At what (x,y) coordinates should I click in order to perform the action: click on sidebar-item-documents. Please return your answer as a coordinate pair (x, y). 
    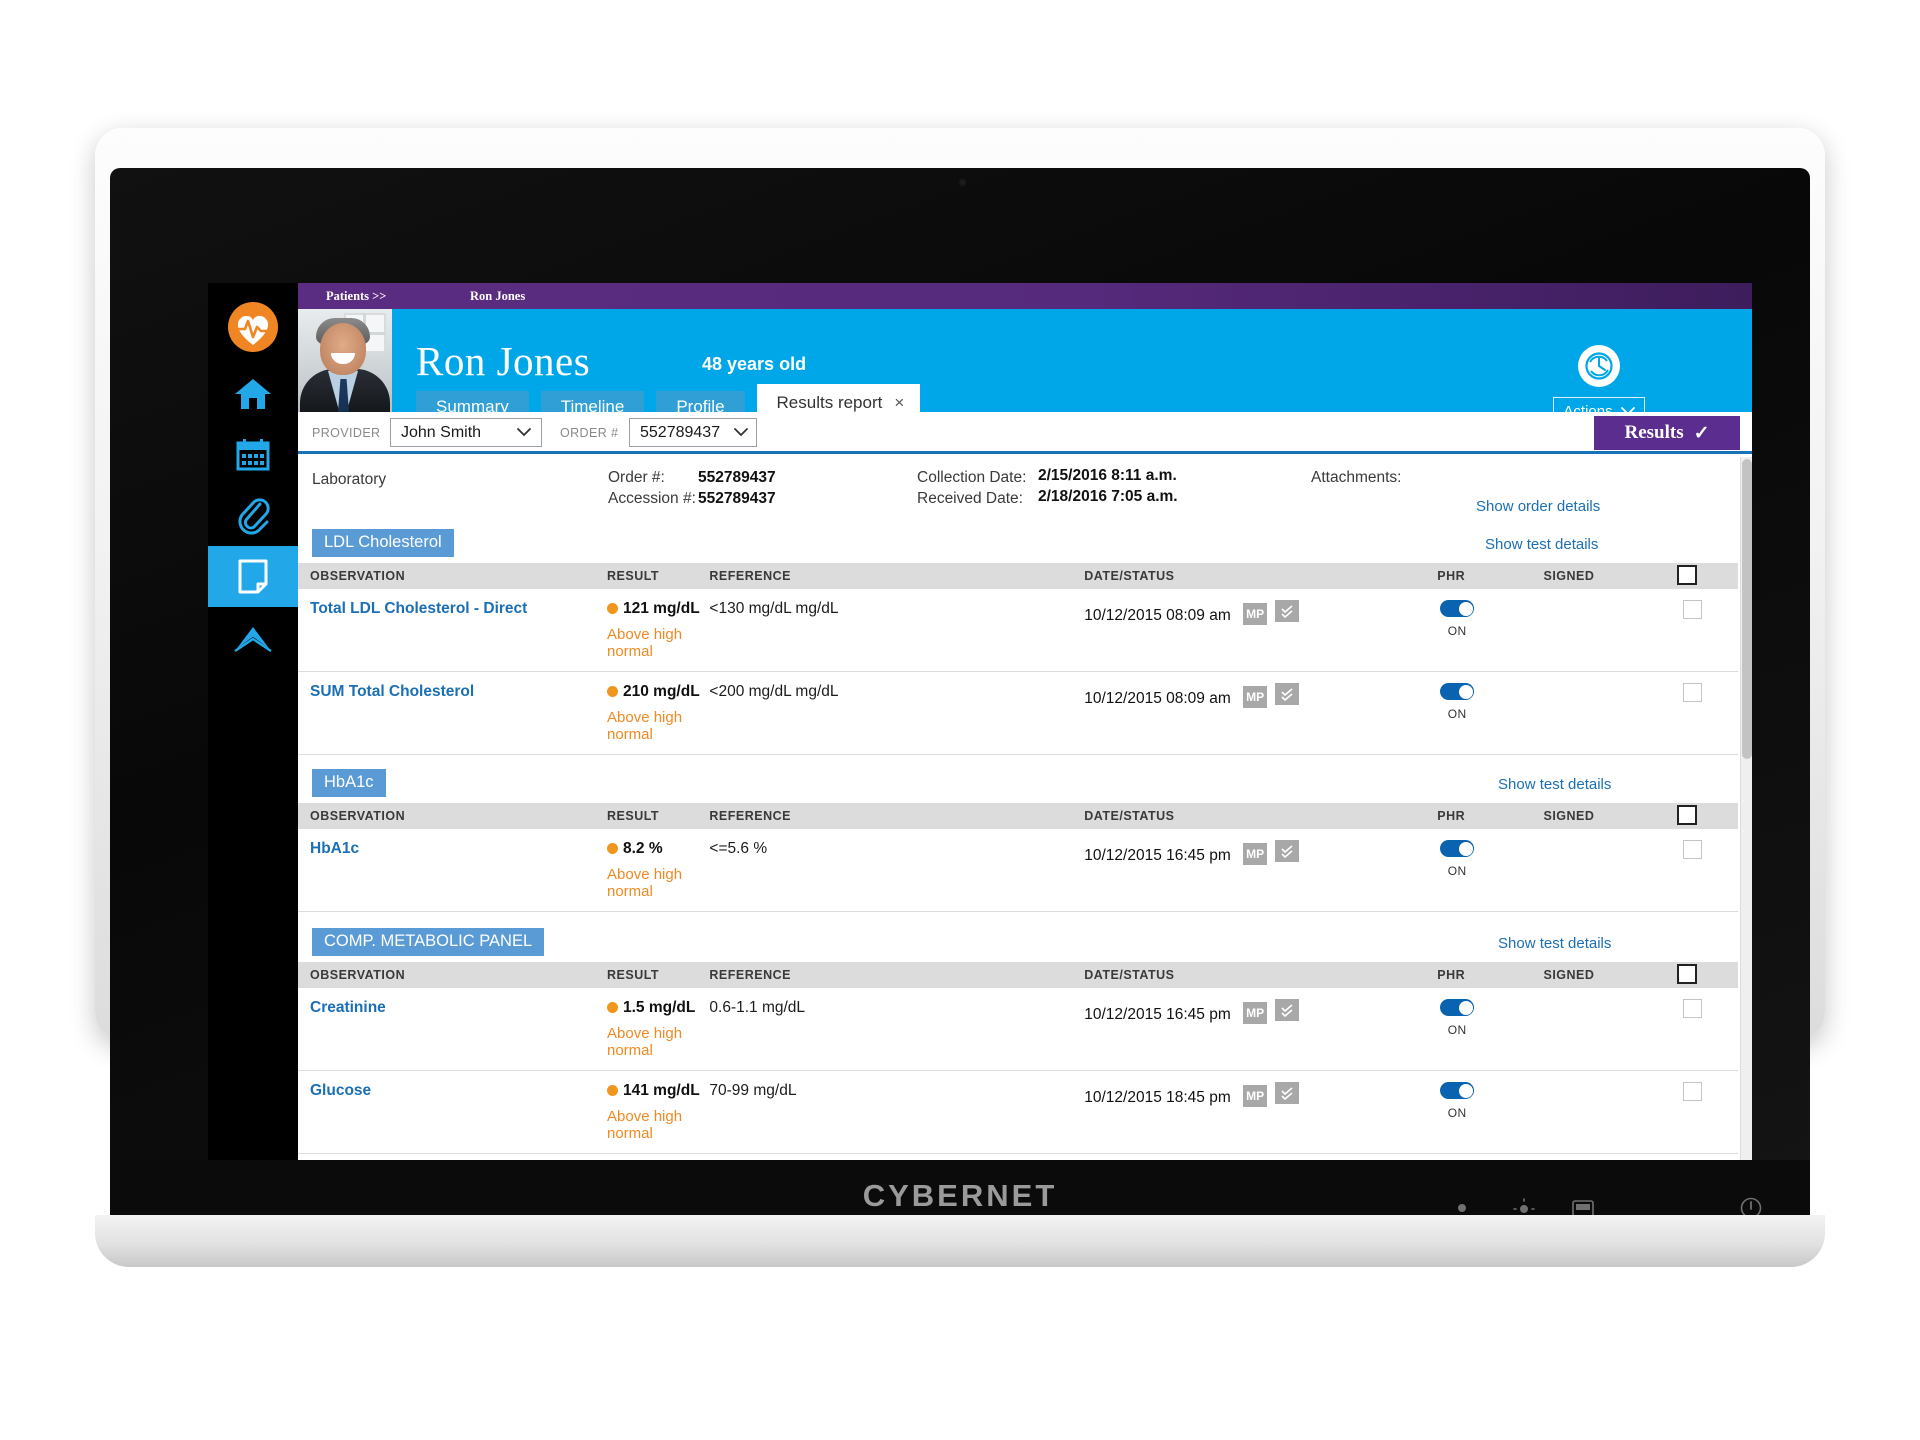
    Looking at the image, I should click on (253, 576).